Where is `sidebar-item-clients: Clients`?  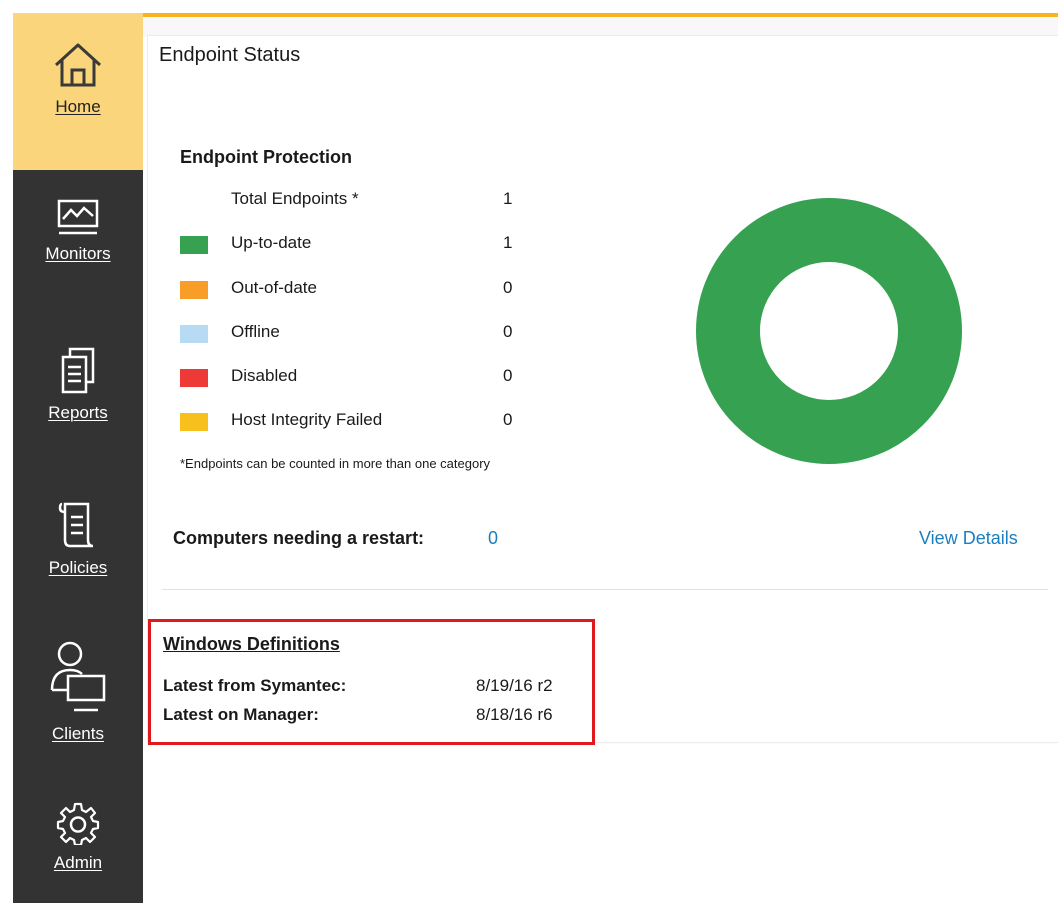 sidebar-item-clients: Clients is located at coordinates (78, 708).